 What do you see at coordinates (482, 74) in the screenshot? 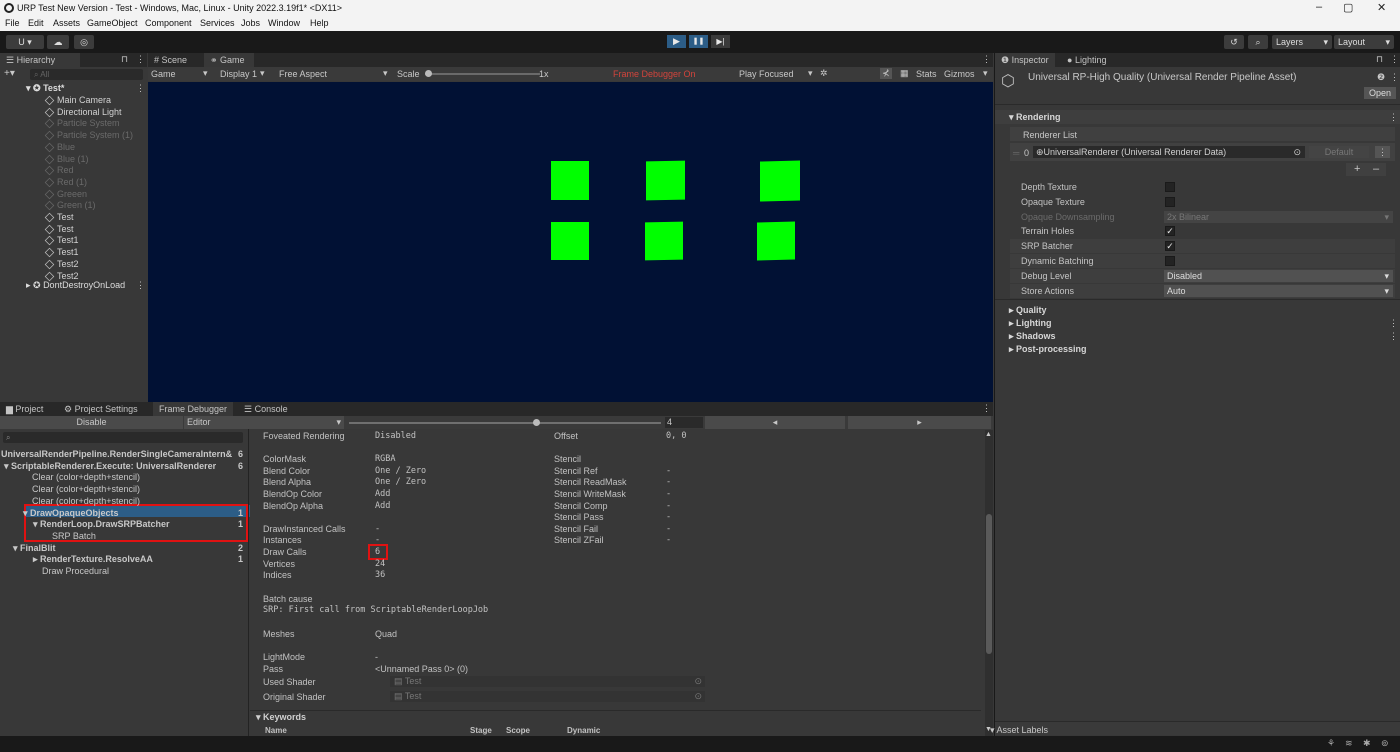
I see `scale-slider-track` at bounding box center [482, 74].